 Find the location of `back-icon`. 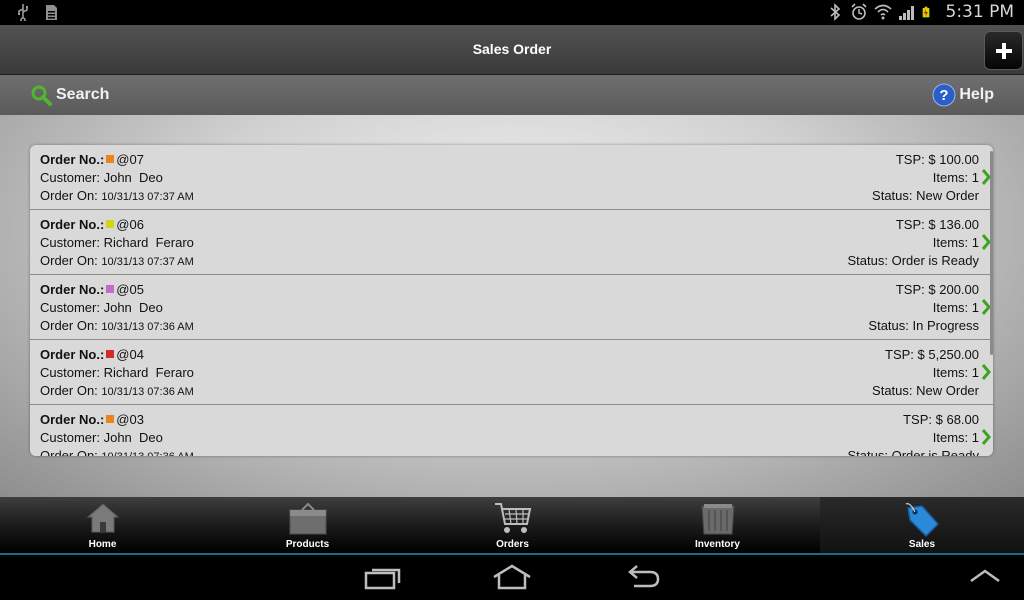

back-icon is located at coordinates (643, 577).